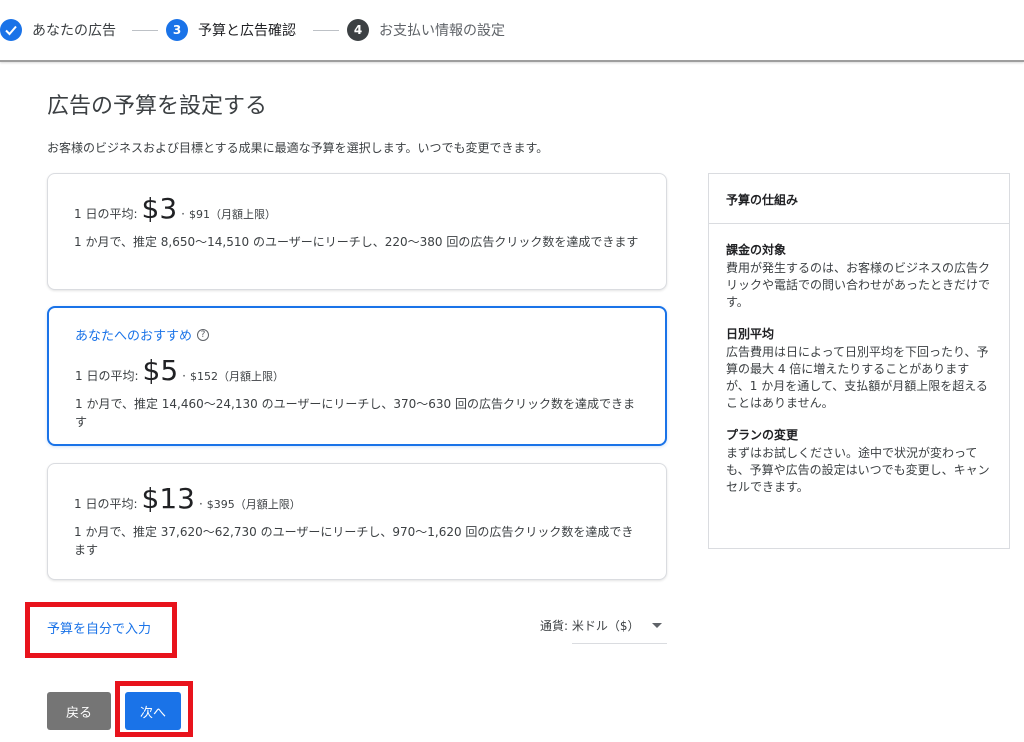 The width and height of the screenshot is (1024, 742). Describe the element at coordinates (232, 214) in the screenshot. I see `monthly-cap: $91（月額上限）` at that location.